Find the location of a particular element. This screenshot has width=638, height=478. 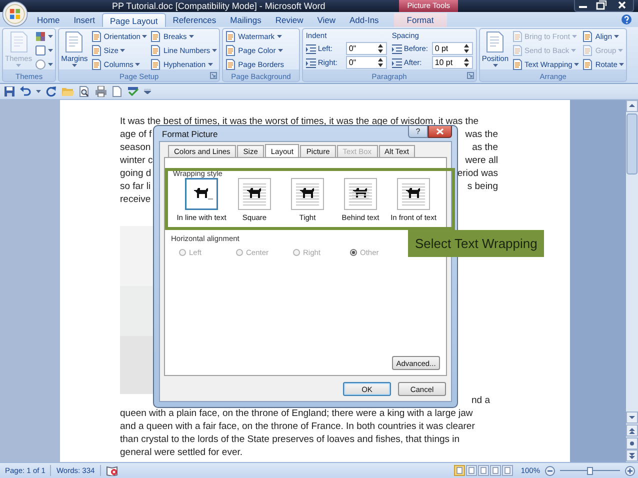

proofing-icon is located at coordinates (112, 470).